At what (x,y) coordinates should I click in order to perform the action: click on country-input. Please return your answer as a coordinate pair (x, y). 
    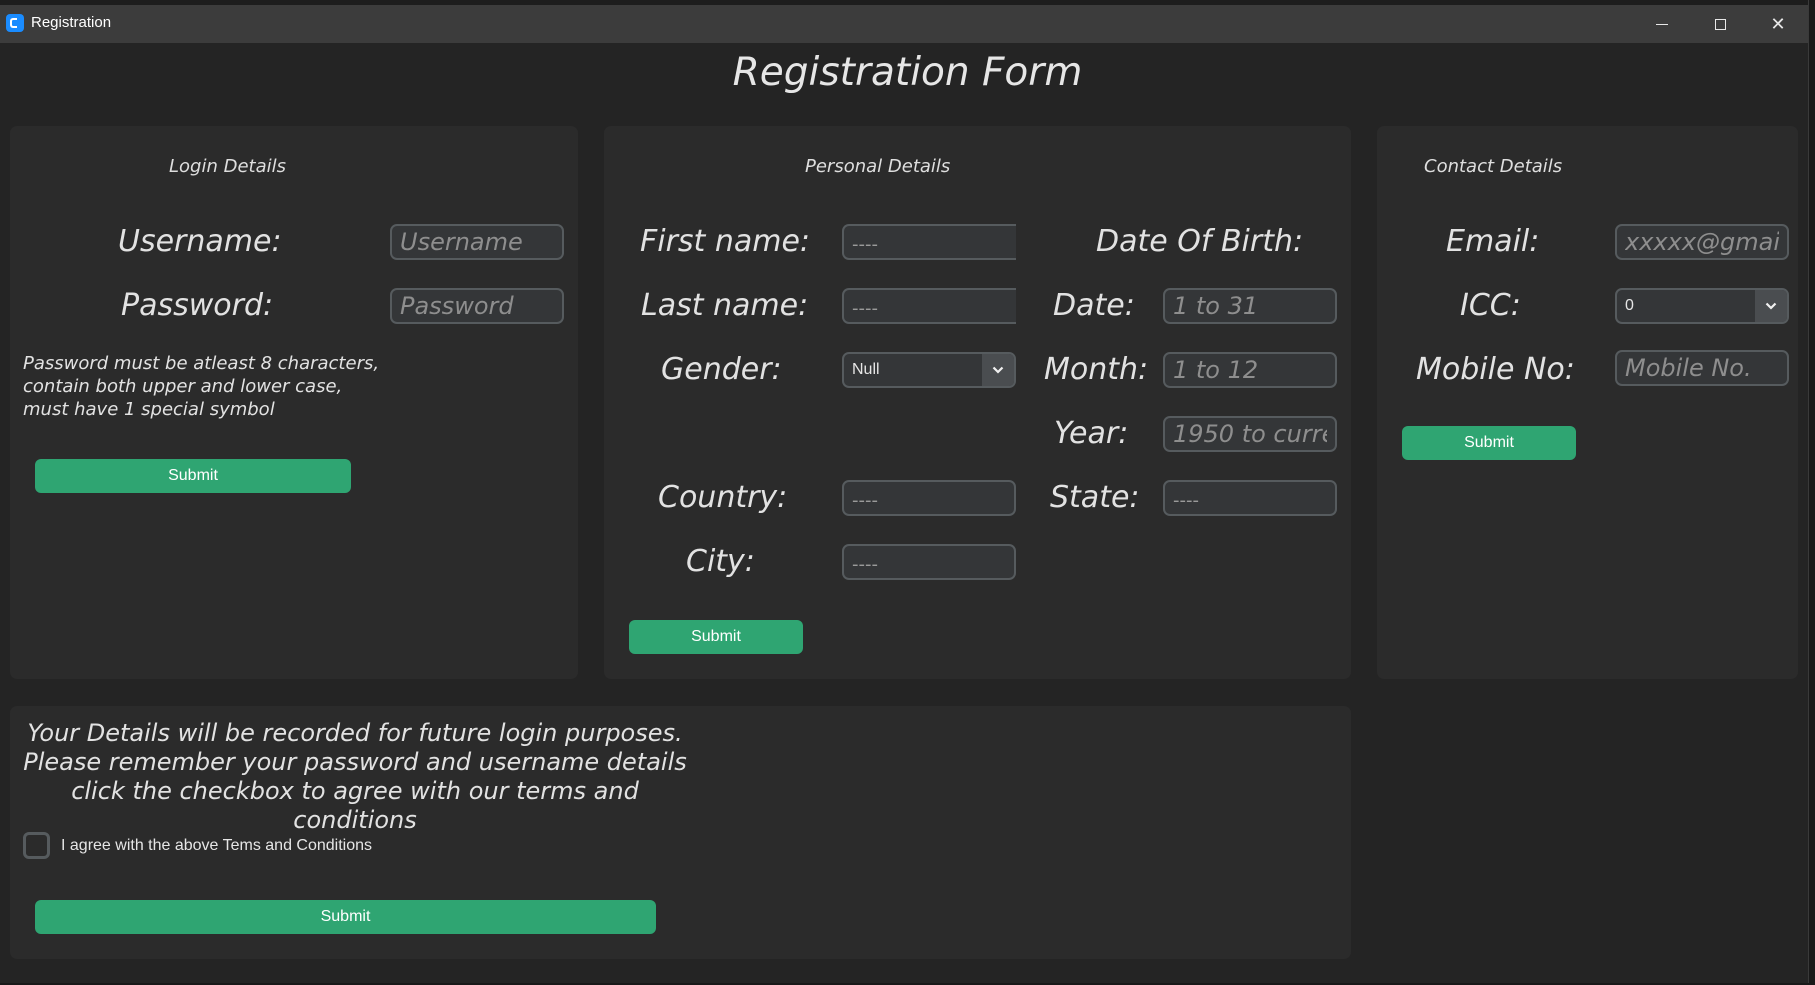
    Looking at the image, I should click on (929, 498).